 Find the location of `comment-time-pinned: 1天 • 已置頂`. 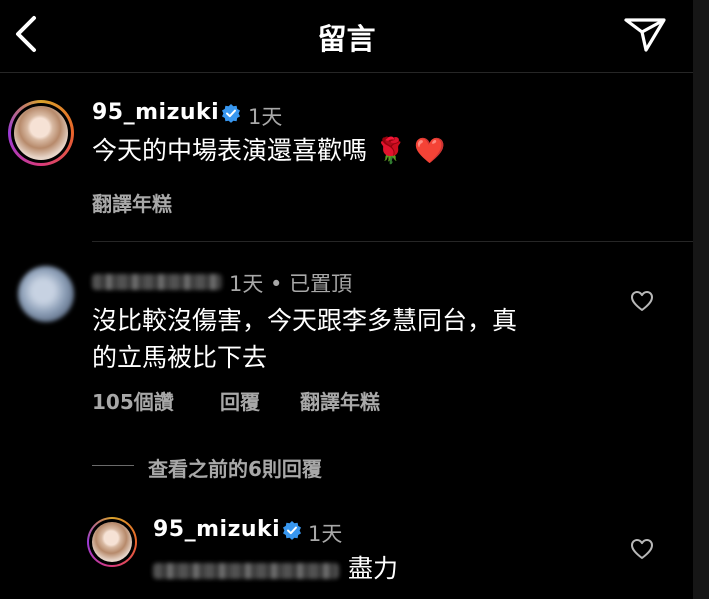

comment-time-pinned: 1天 • 已置頂 is located at coordinates (291, 284).